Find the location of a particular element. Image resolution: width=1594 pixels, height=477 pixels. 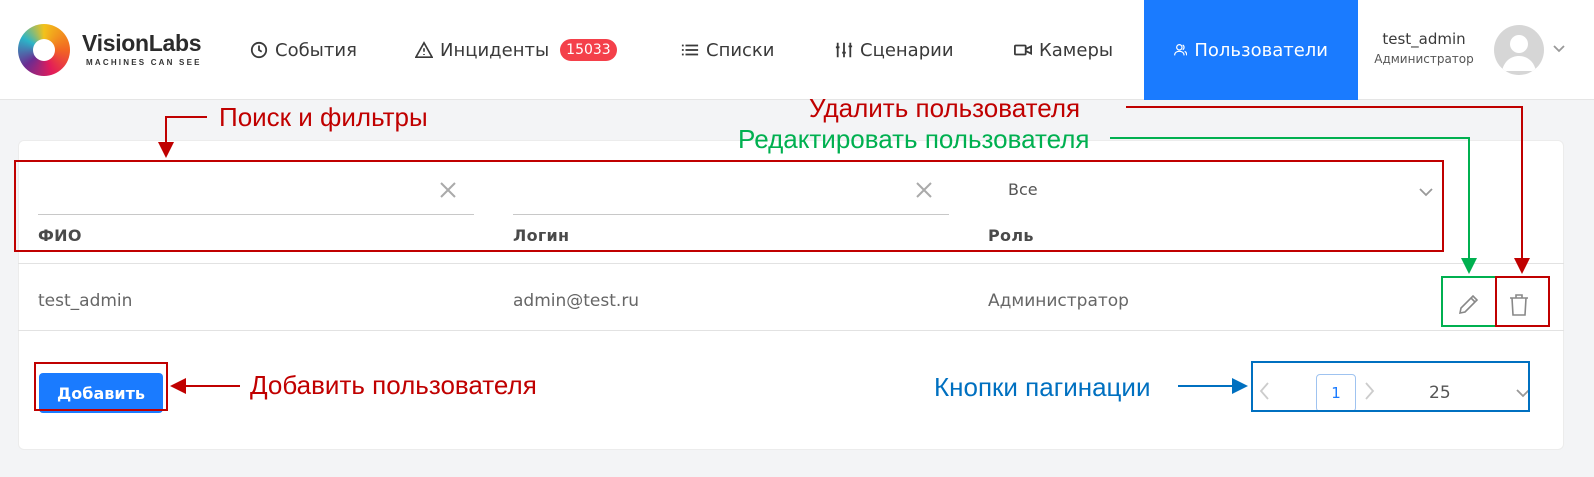

sliders-icon is located at coordinates (844, 50).